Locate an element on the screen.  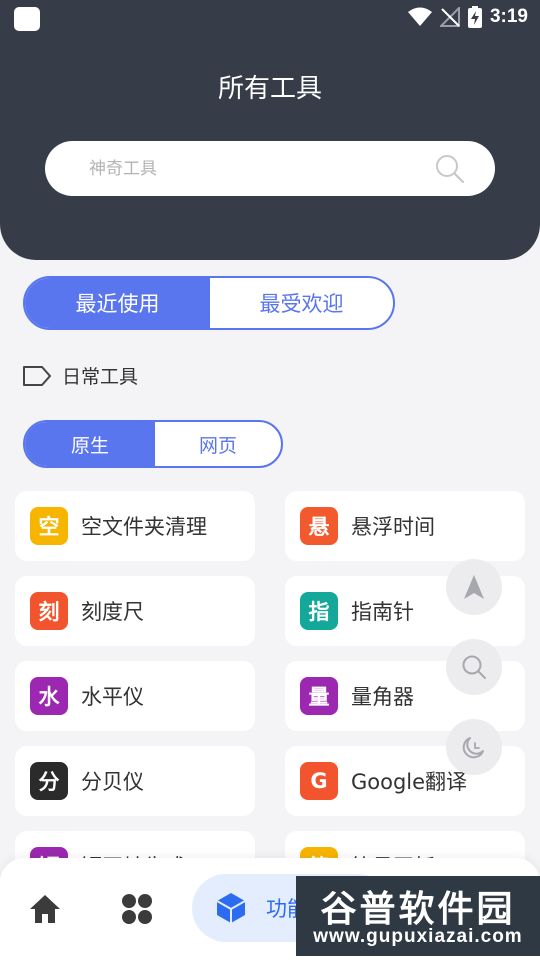
home-icon is located at coordinates (45, 909).